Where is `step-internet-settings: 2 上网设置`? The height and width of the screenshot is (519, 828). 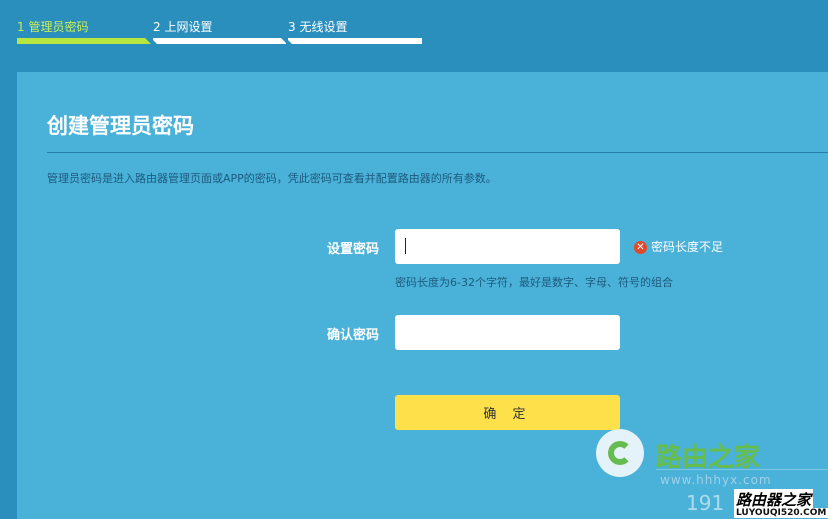 step-internet-settings: 2 上网设置 is located at coordinates (219, 30).